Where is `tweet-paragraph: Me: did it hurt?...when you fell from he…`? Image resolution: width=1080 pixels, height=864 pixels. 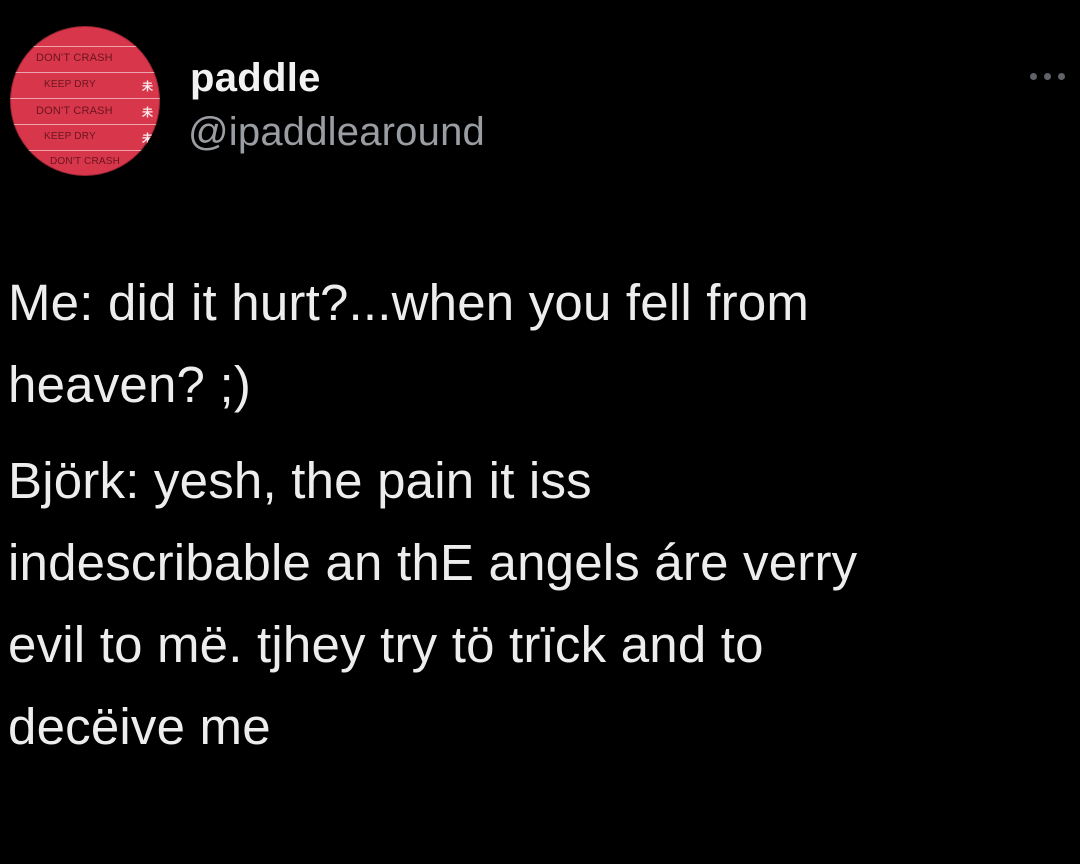
tweet-paragraph: Me: did it hurt?...when you fell from he… is located at coordinates (409, 343).